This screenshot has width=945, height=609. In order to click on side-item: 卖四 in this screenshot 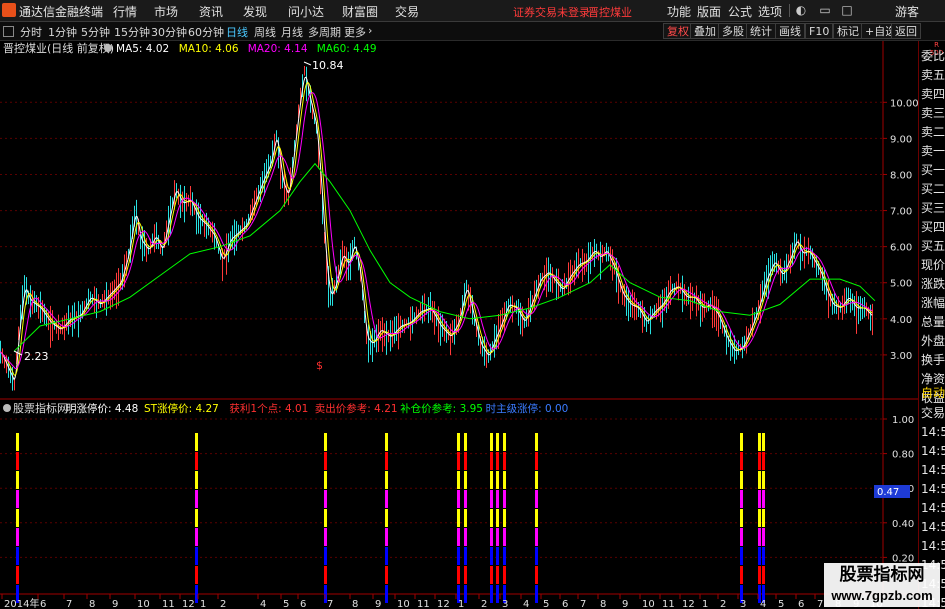, I will do `click(932, 94)`.